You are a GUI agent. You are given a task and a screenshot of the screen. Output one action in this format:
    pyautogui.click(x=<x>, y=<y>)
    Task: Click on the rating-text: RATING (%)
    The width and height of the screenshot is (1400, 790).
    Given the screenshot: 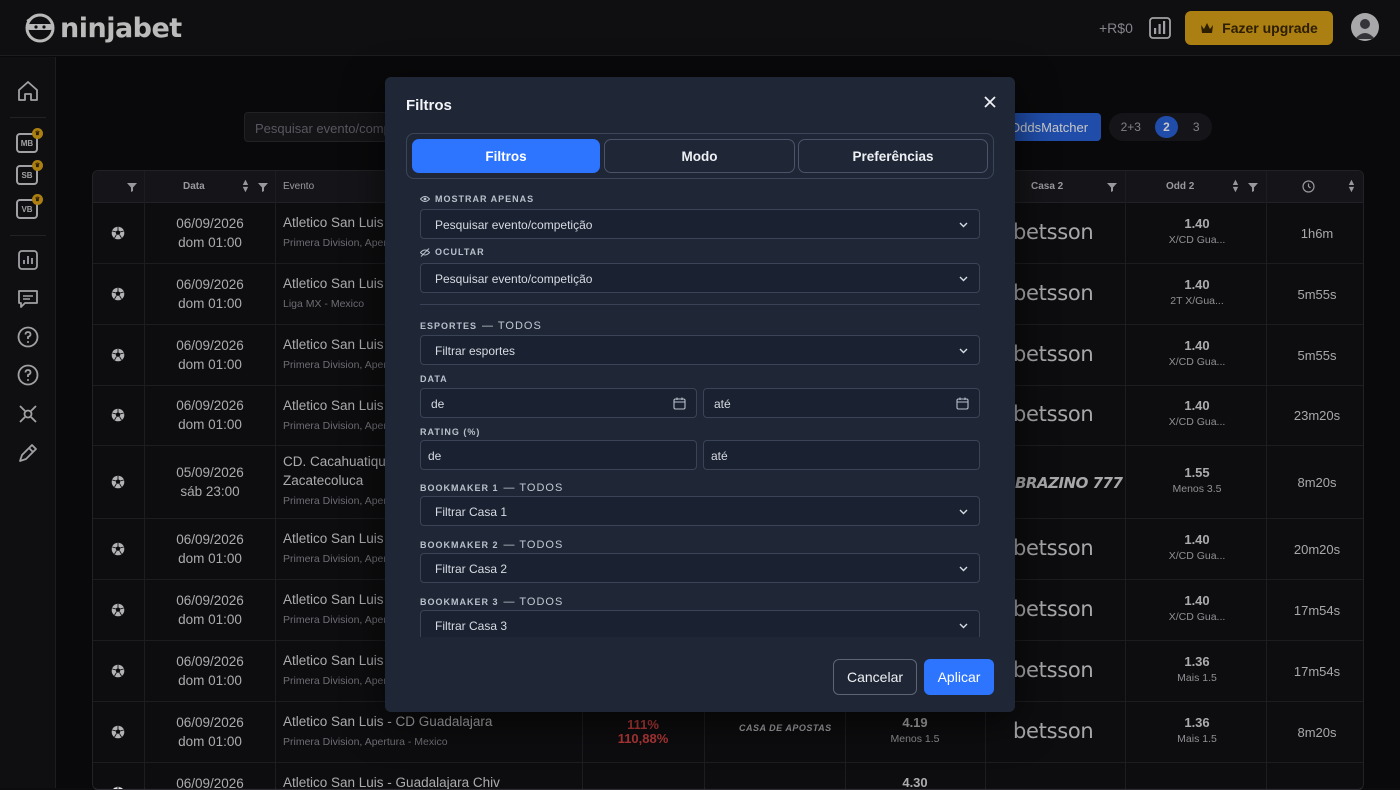 What is the action you would take?
    pyautogui.click(x=450, y=432)
    